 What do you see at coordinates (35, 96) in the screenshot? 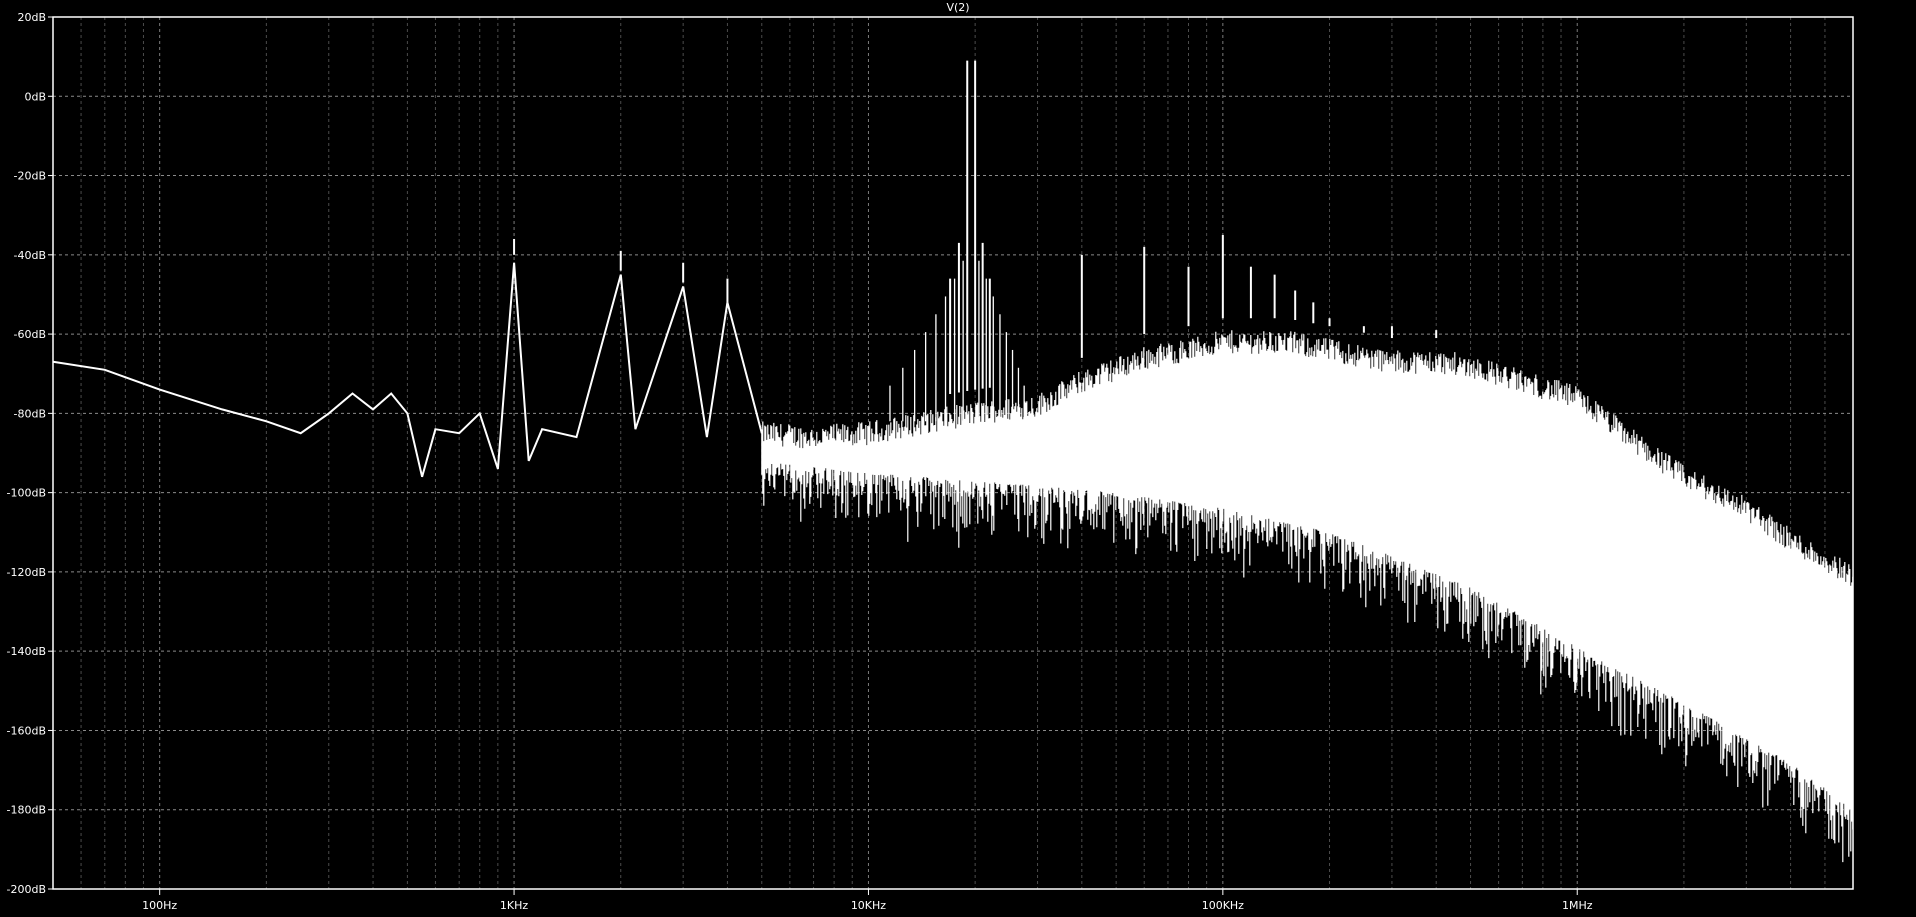
I see `y-tick-label: 0dB` at bounding box center [35, 96].